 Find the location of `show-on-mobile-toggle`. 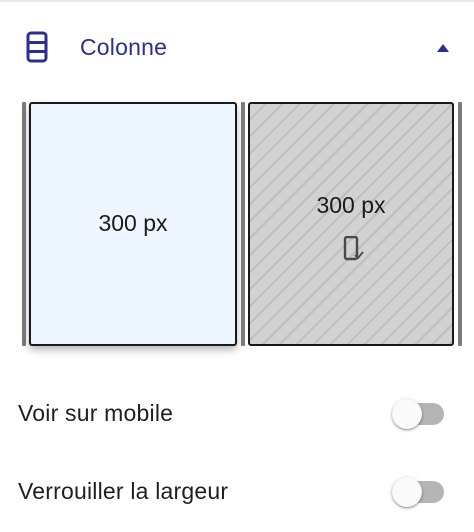

show-on-mobile-toggle is located at coordinates (423, 414).